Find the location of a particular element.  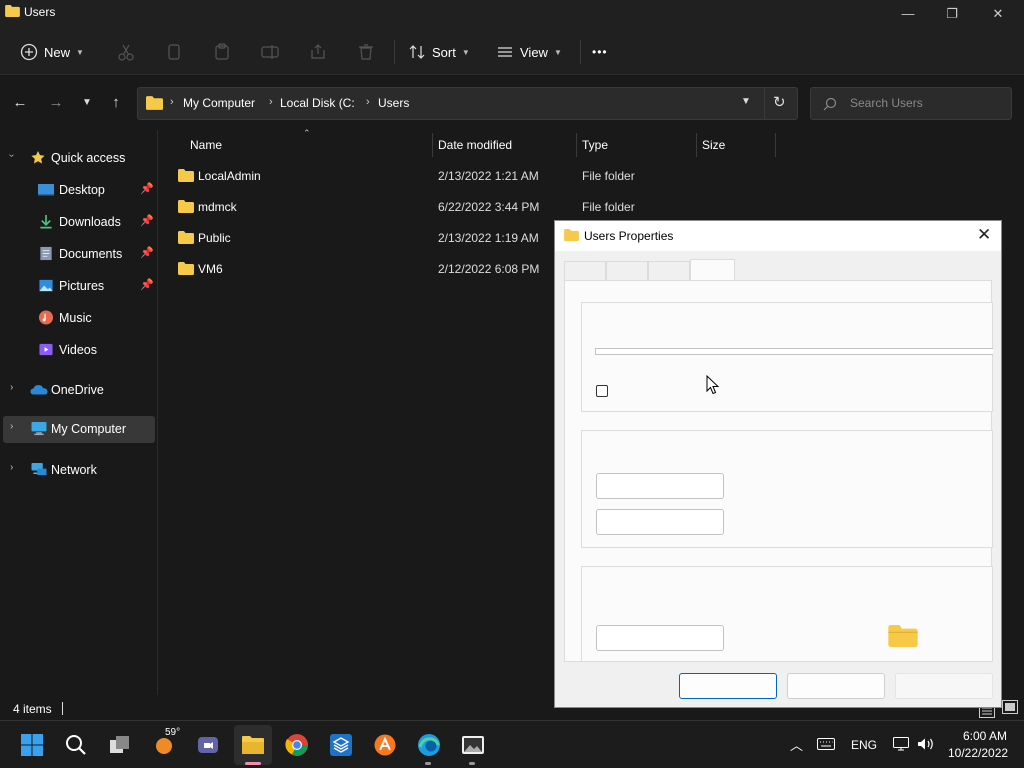

videos-icon is located at coordinates (46, 349).